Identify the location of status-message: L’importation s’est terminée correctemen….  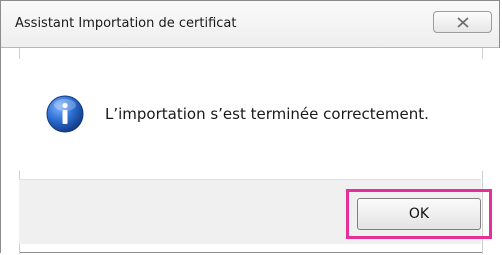
(267, 114).